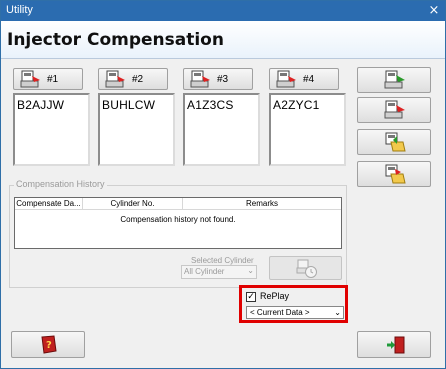  I want to click on read-all-button, so click(394, 110).